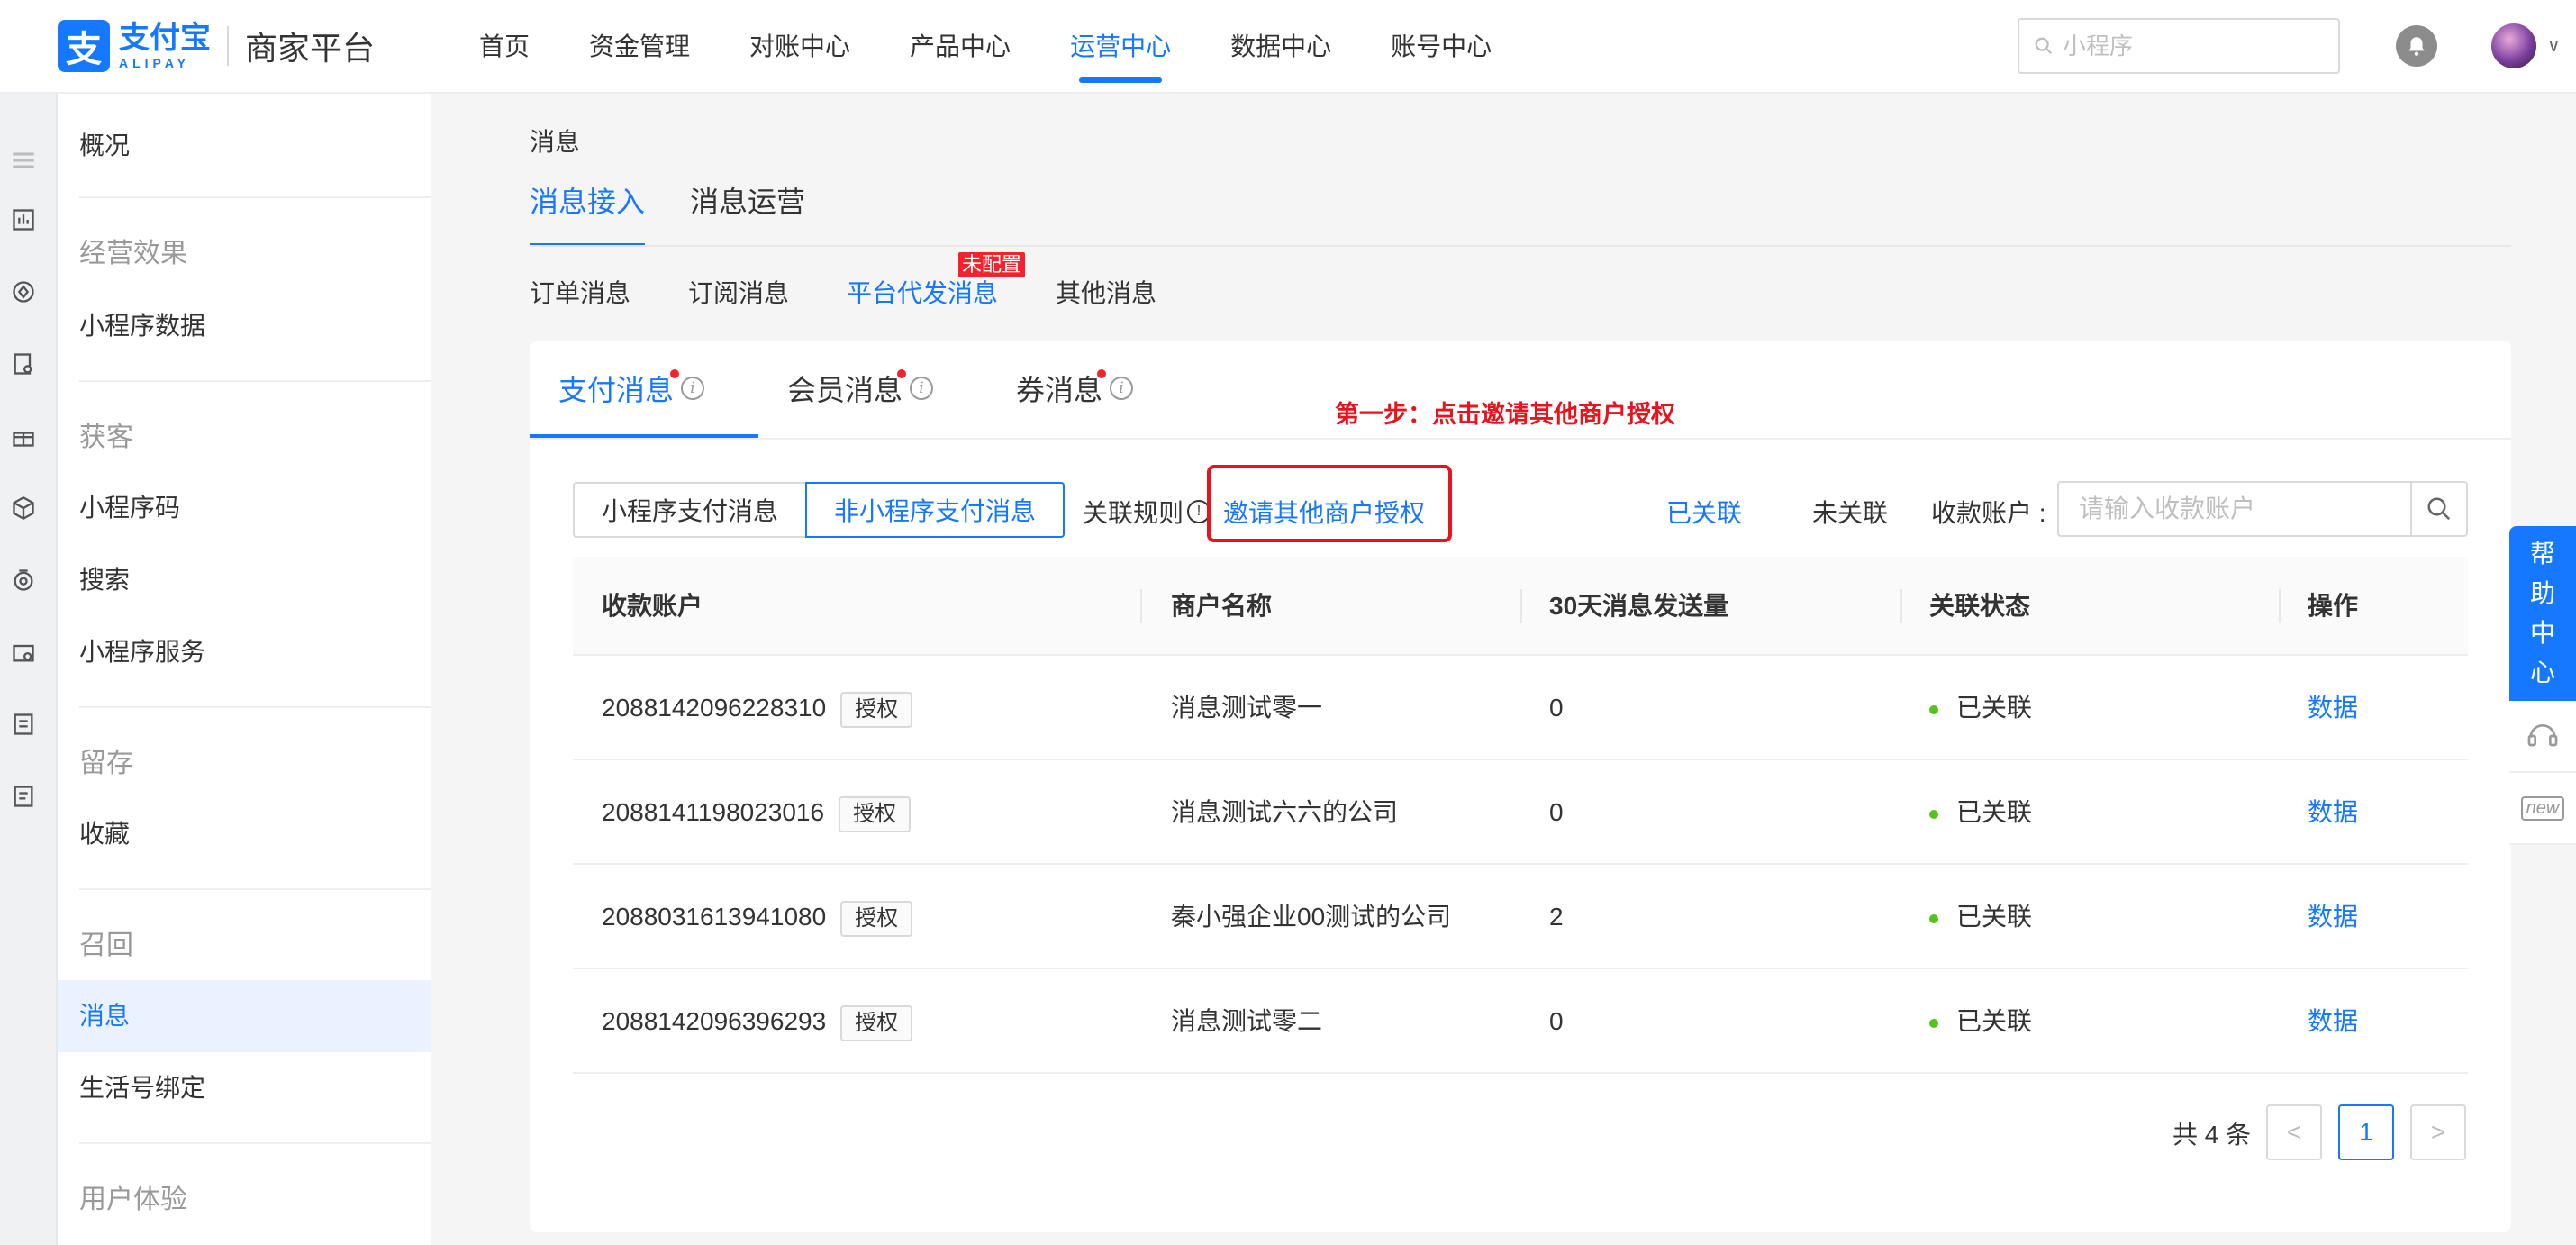  I want to click on step-annotation: 第一步：点击邀请其他商户授权, so click(1505, 414).